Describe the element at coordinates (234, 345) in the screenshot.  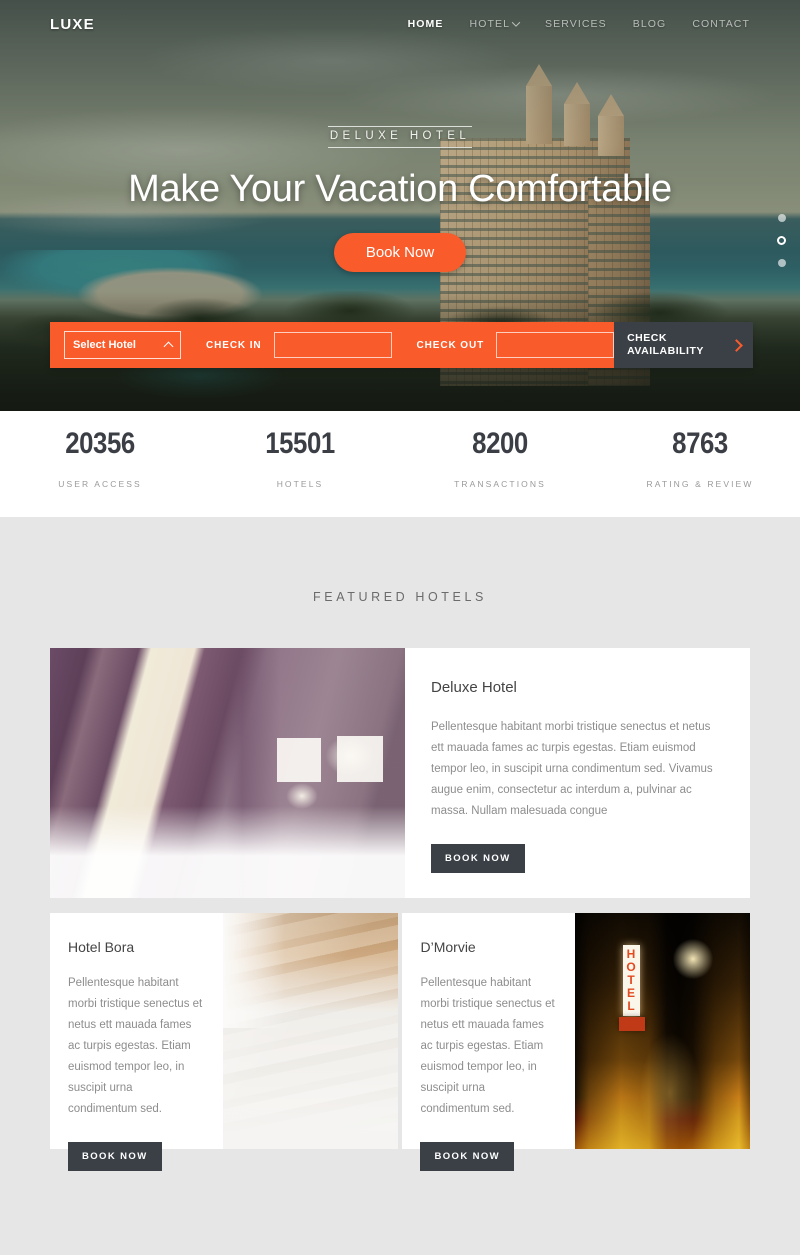
I see `checkin-label: CHECK IN` at that location.